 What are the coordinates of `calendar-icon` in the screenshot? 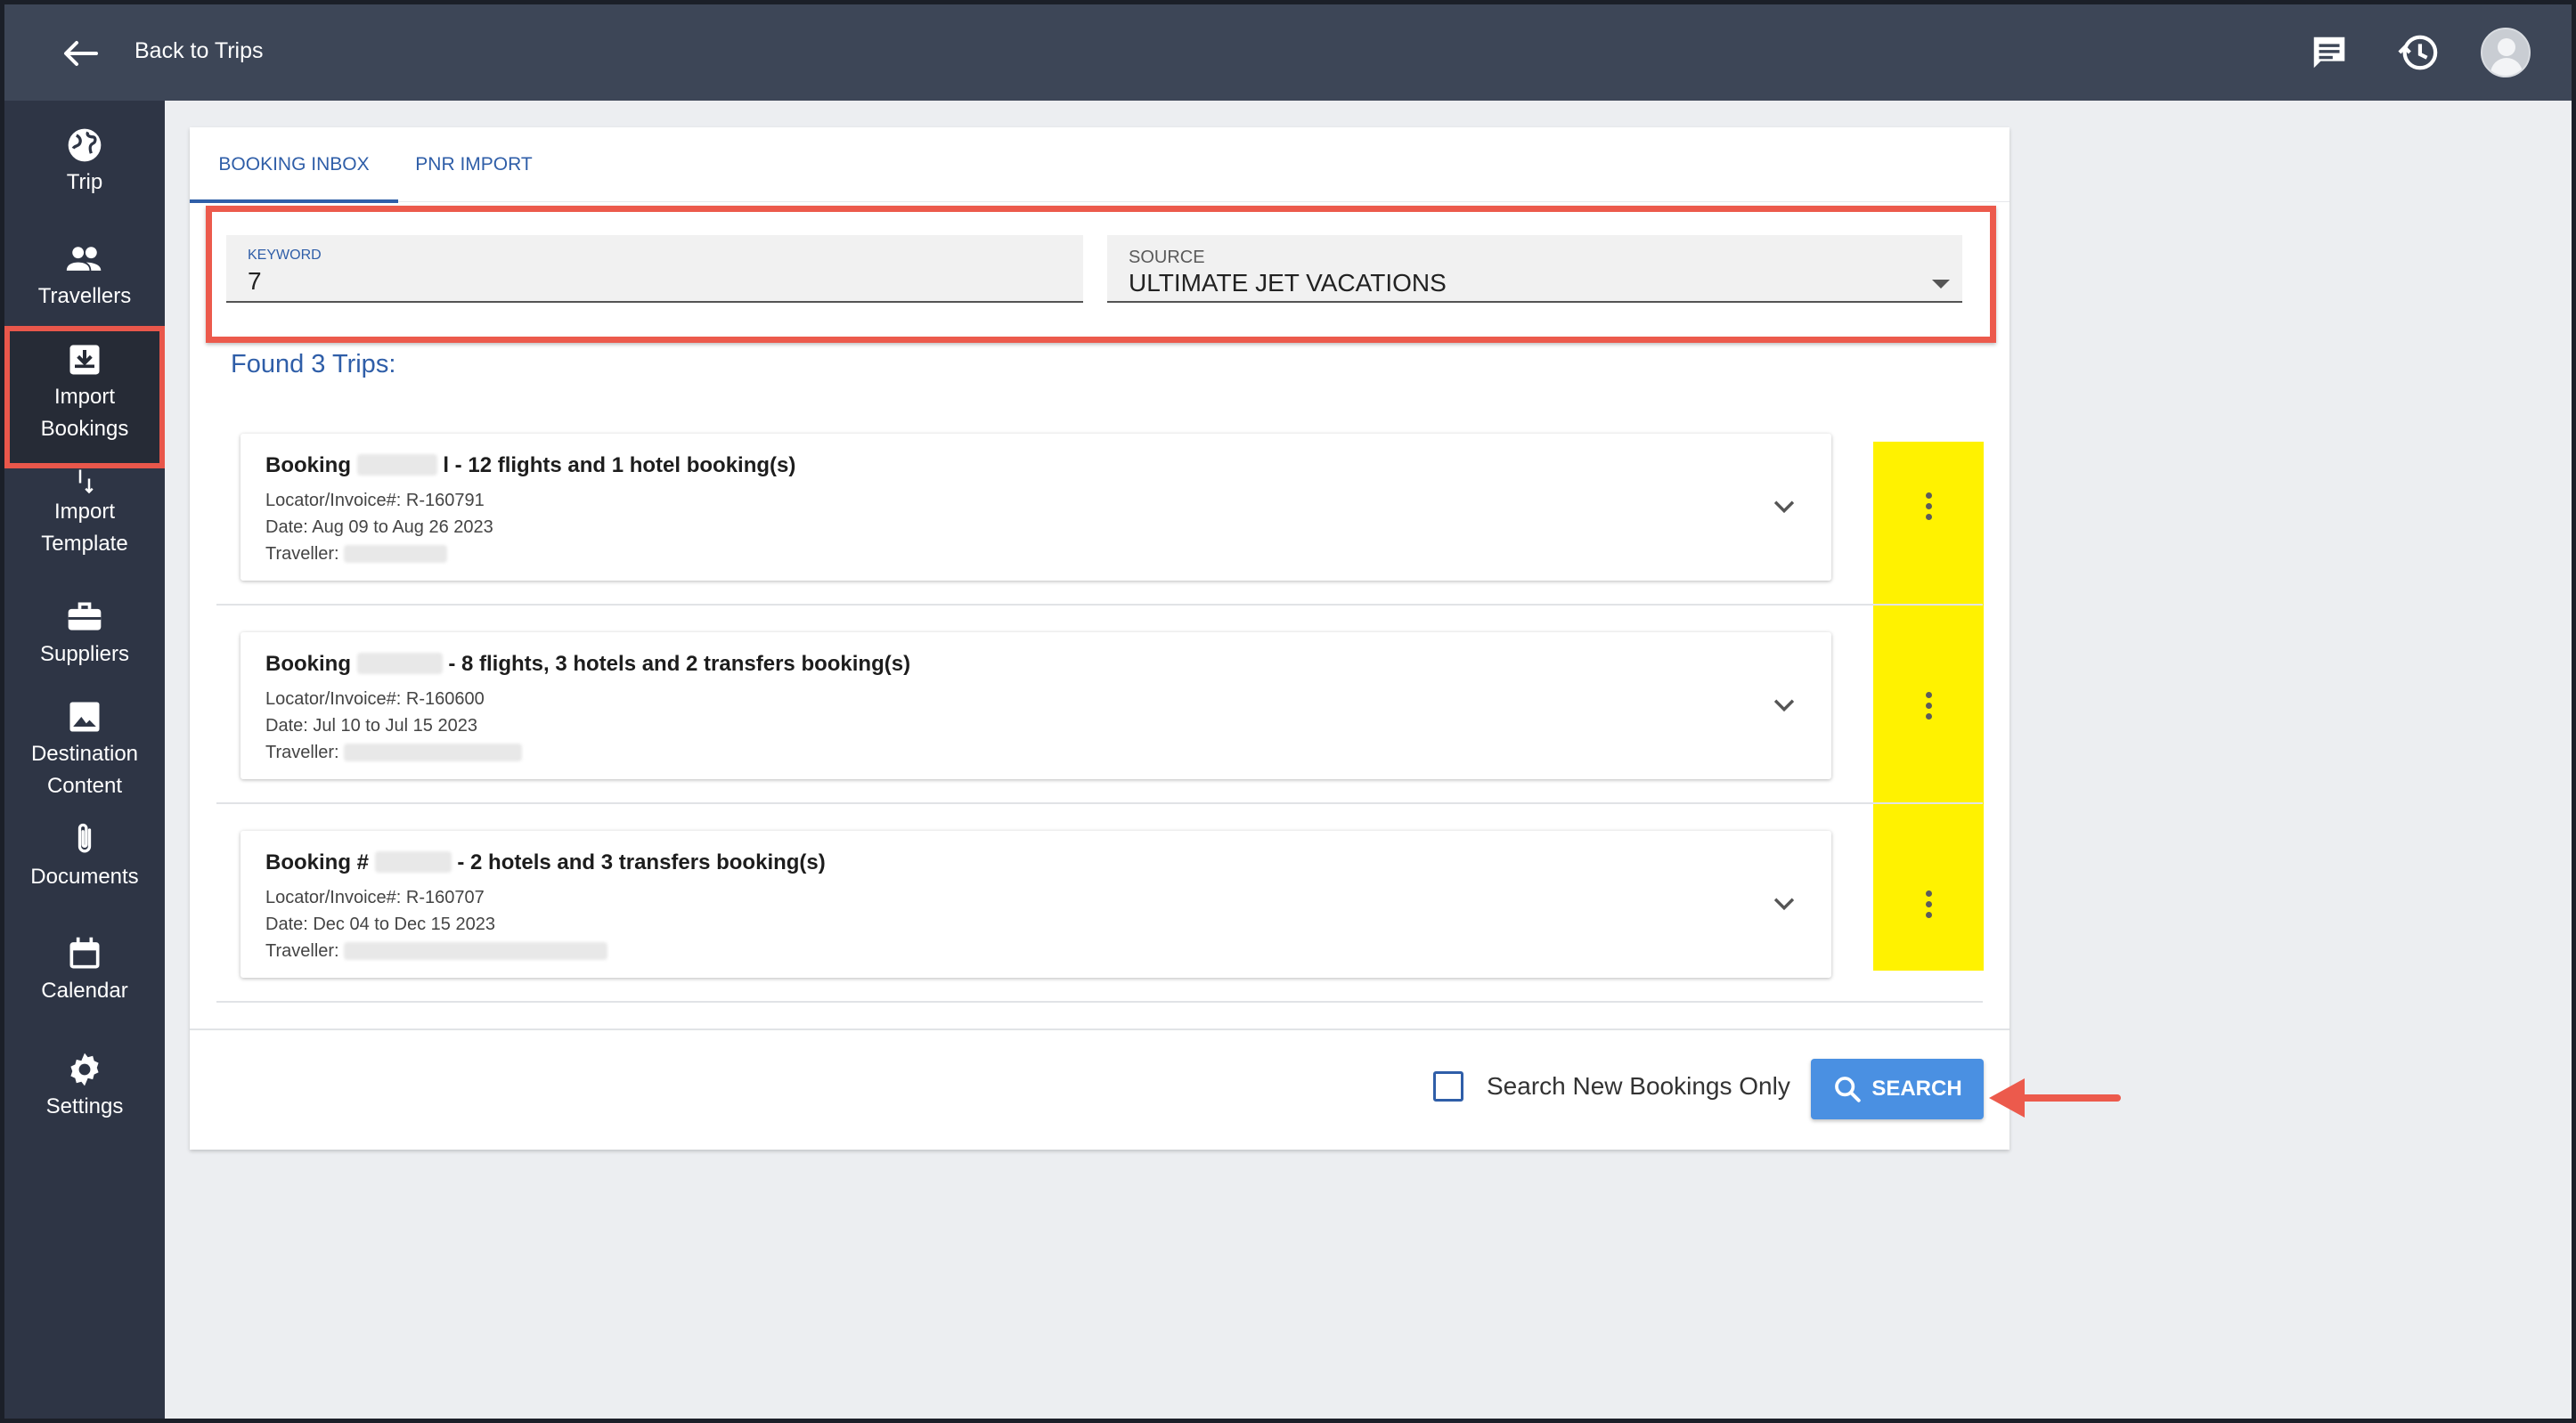 It's located at (85, 953).